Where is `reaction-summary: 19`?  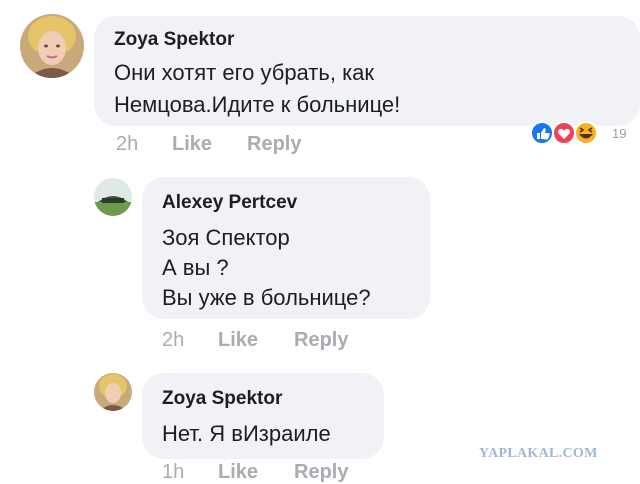
reaction-summary: 19 is located at coordinates (577, 133).